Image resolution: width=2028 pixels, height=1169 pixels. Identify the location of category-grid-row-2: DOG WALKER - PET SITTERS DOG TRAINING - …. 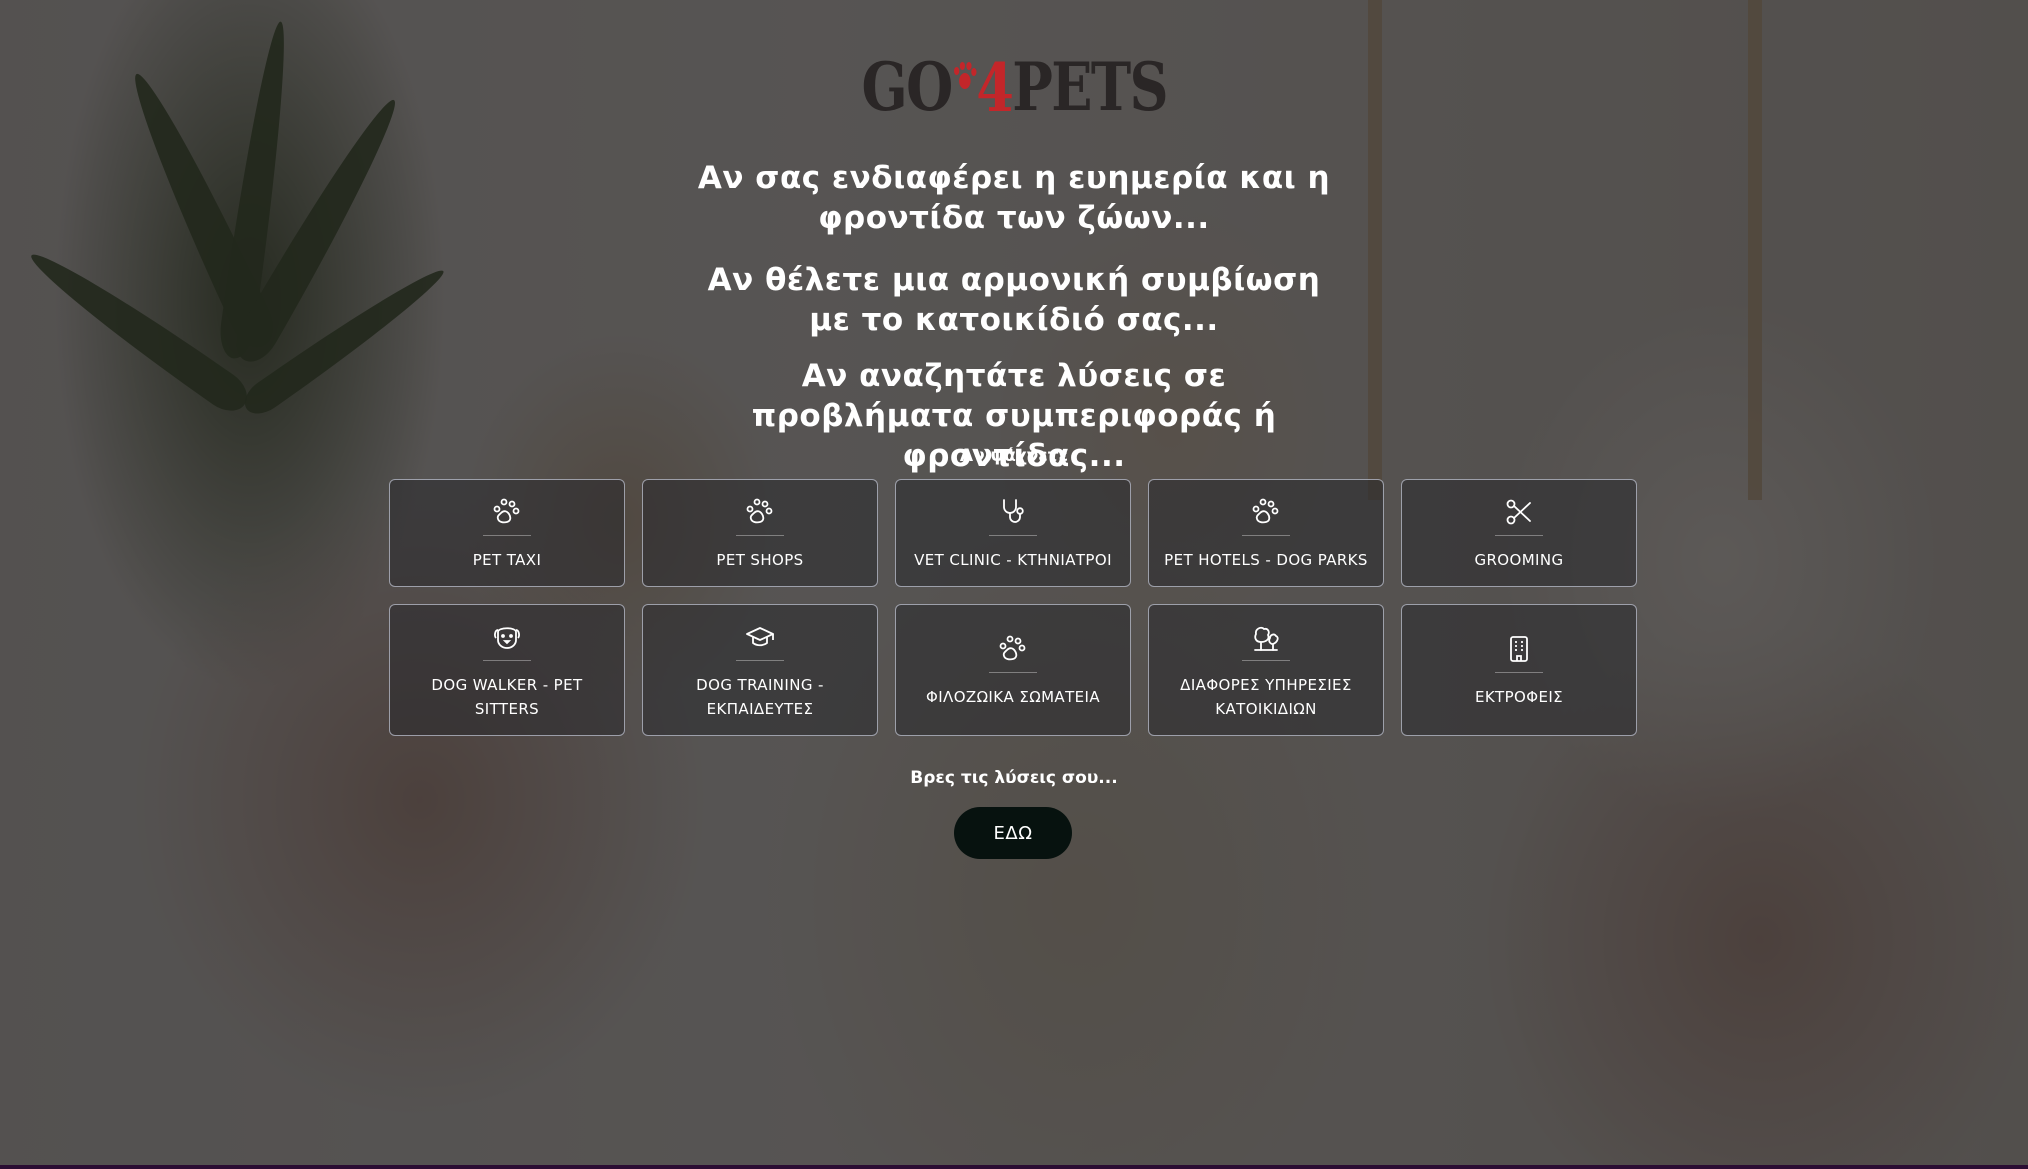
(1014, 670).